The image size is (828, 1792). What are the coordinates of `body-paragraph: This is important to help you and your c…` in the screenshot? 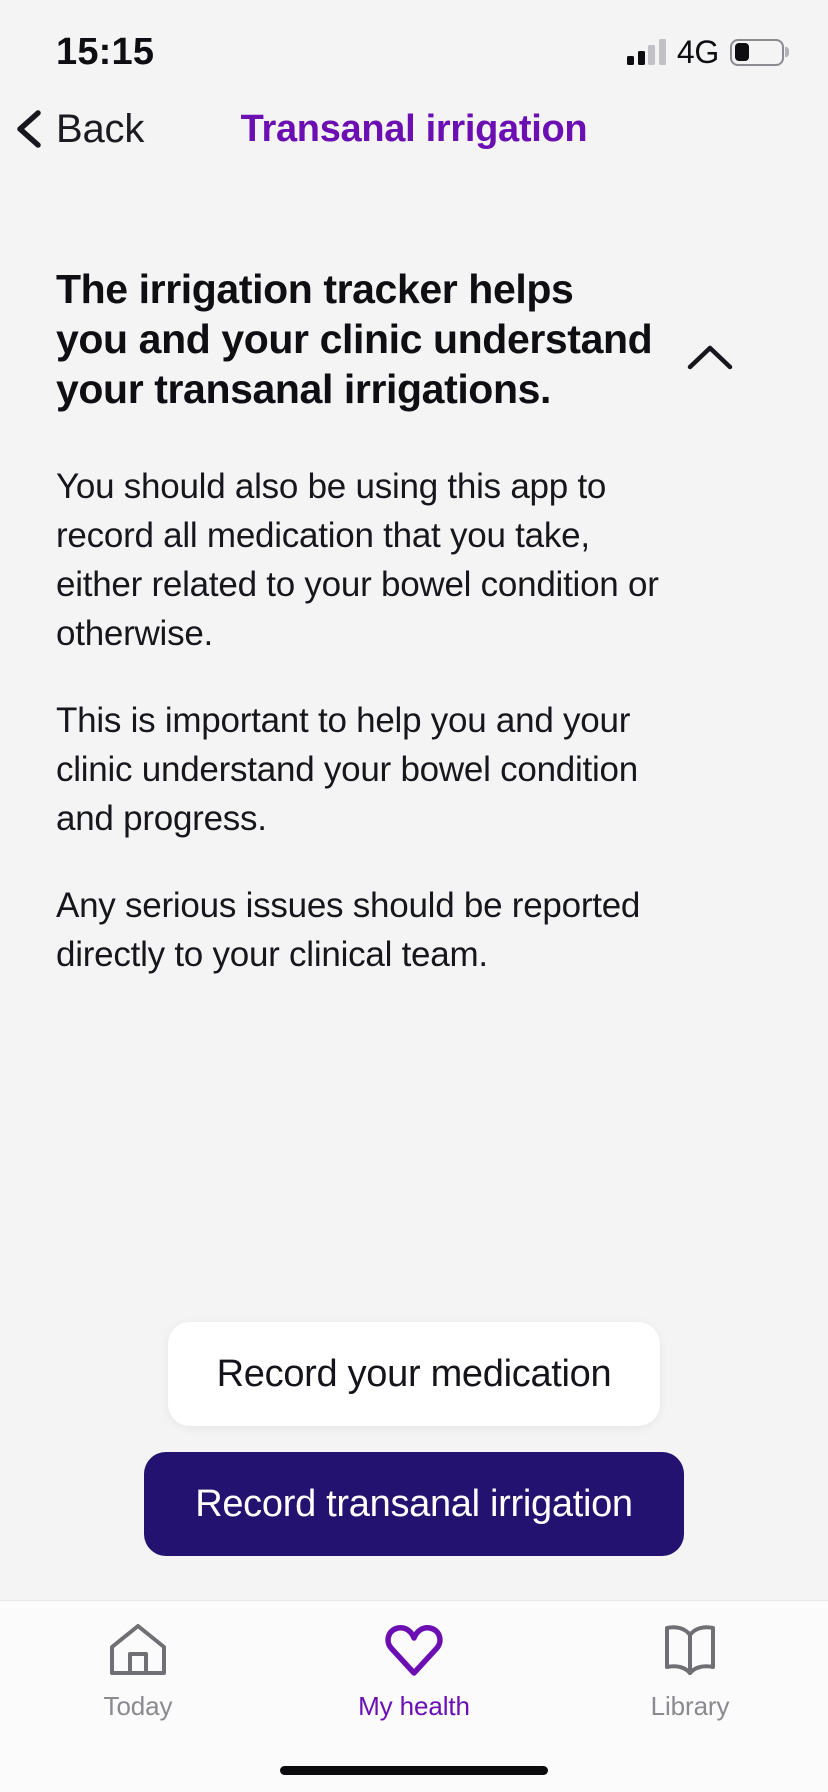 It's located at (347, 770).